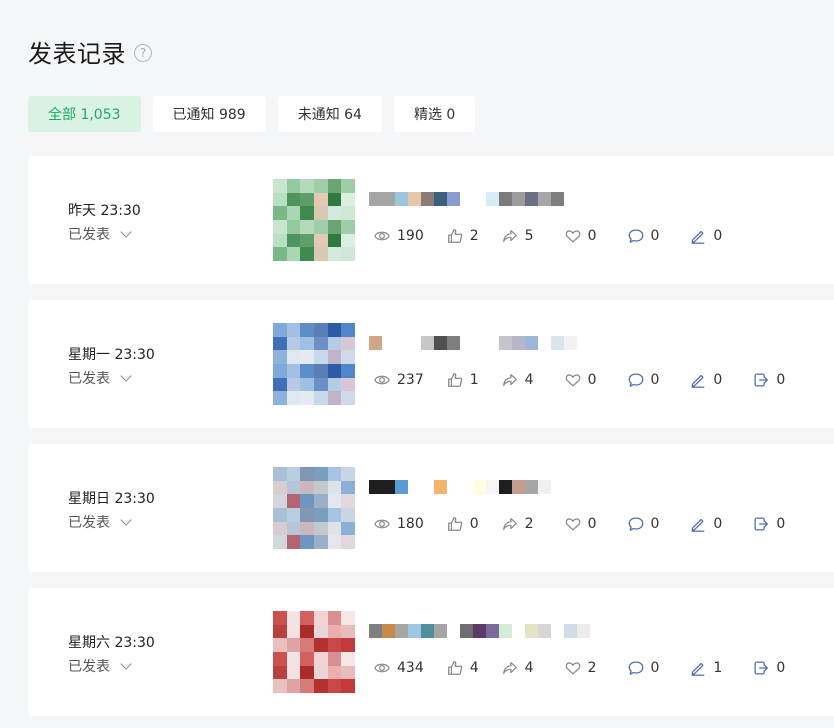 This screenshot has width=834, height=728. What do you see at coordinates (529, 668) in the screenshot?
I see `stat-value: 4` at bounding box center [529, 668].